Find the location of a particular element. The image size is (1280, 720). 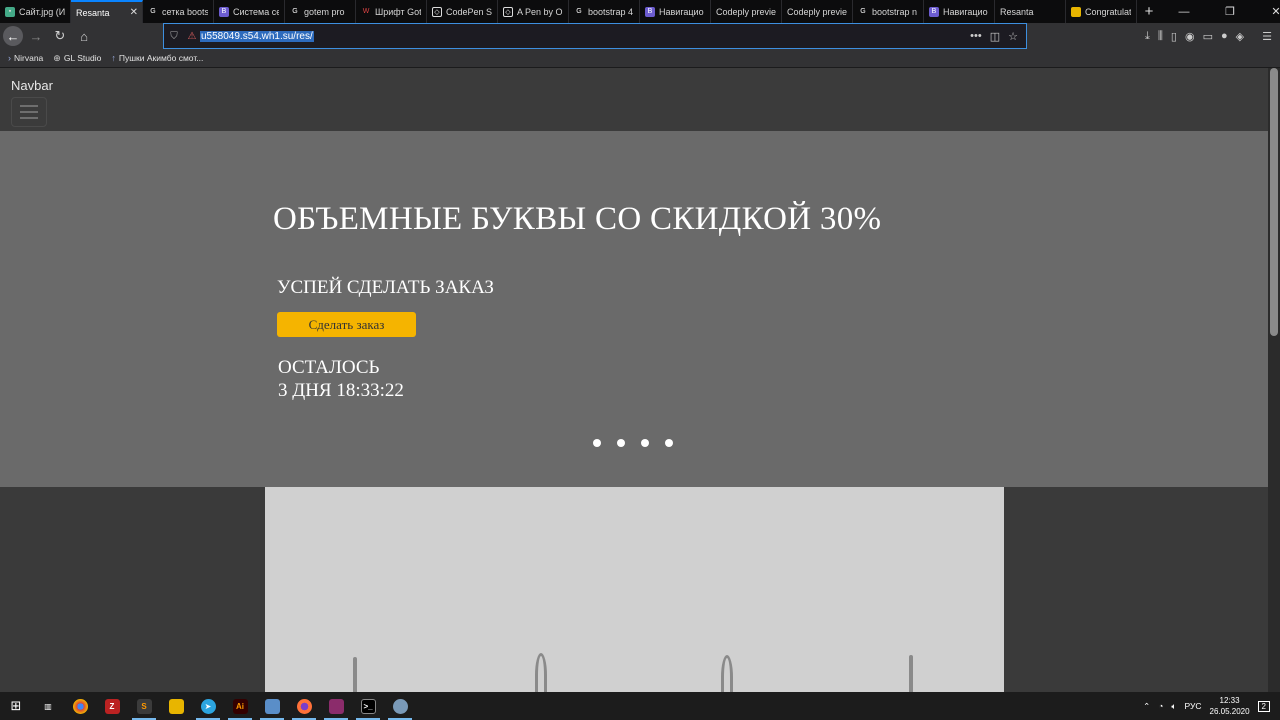

chrome-icon is located at coordinates (80, 706).